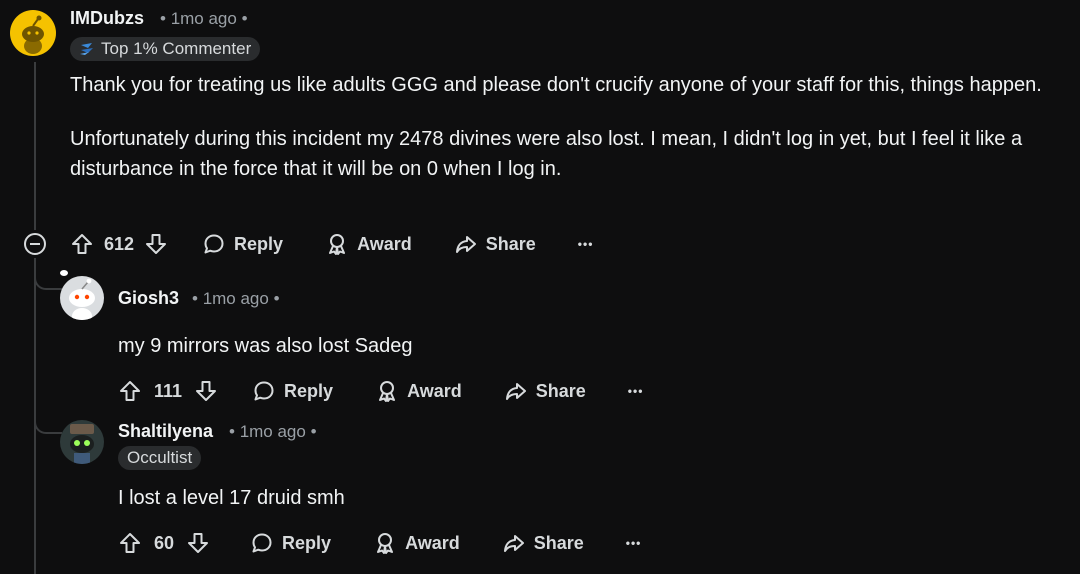 The image size is (1080, 574). I want to click on comment-username: IMDubzs, so click(107, 18).